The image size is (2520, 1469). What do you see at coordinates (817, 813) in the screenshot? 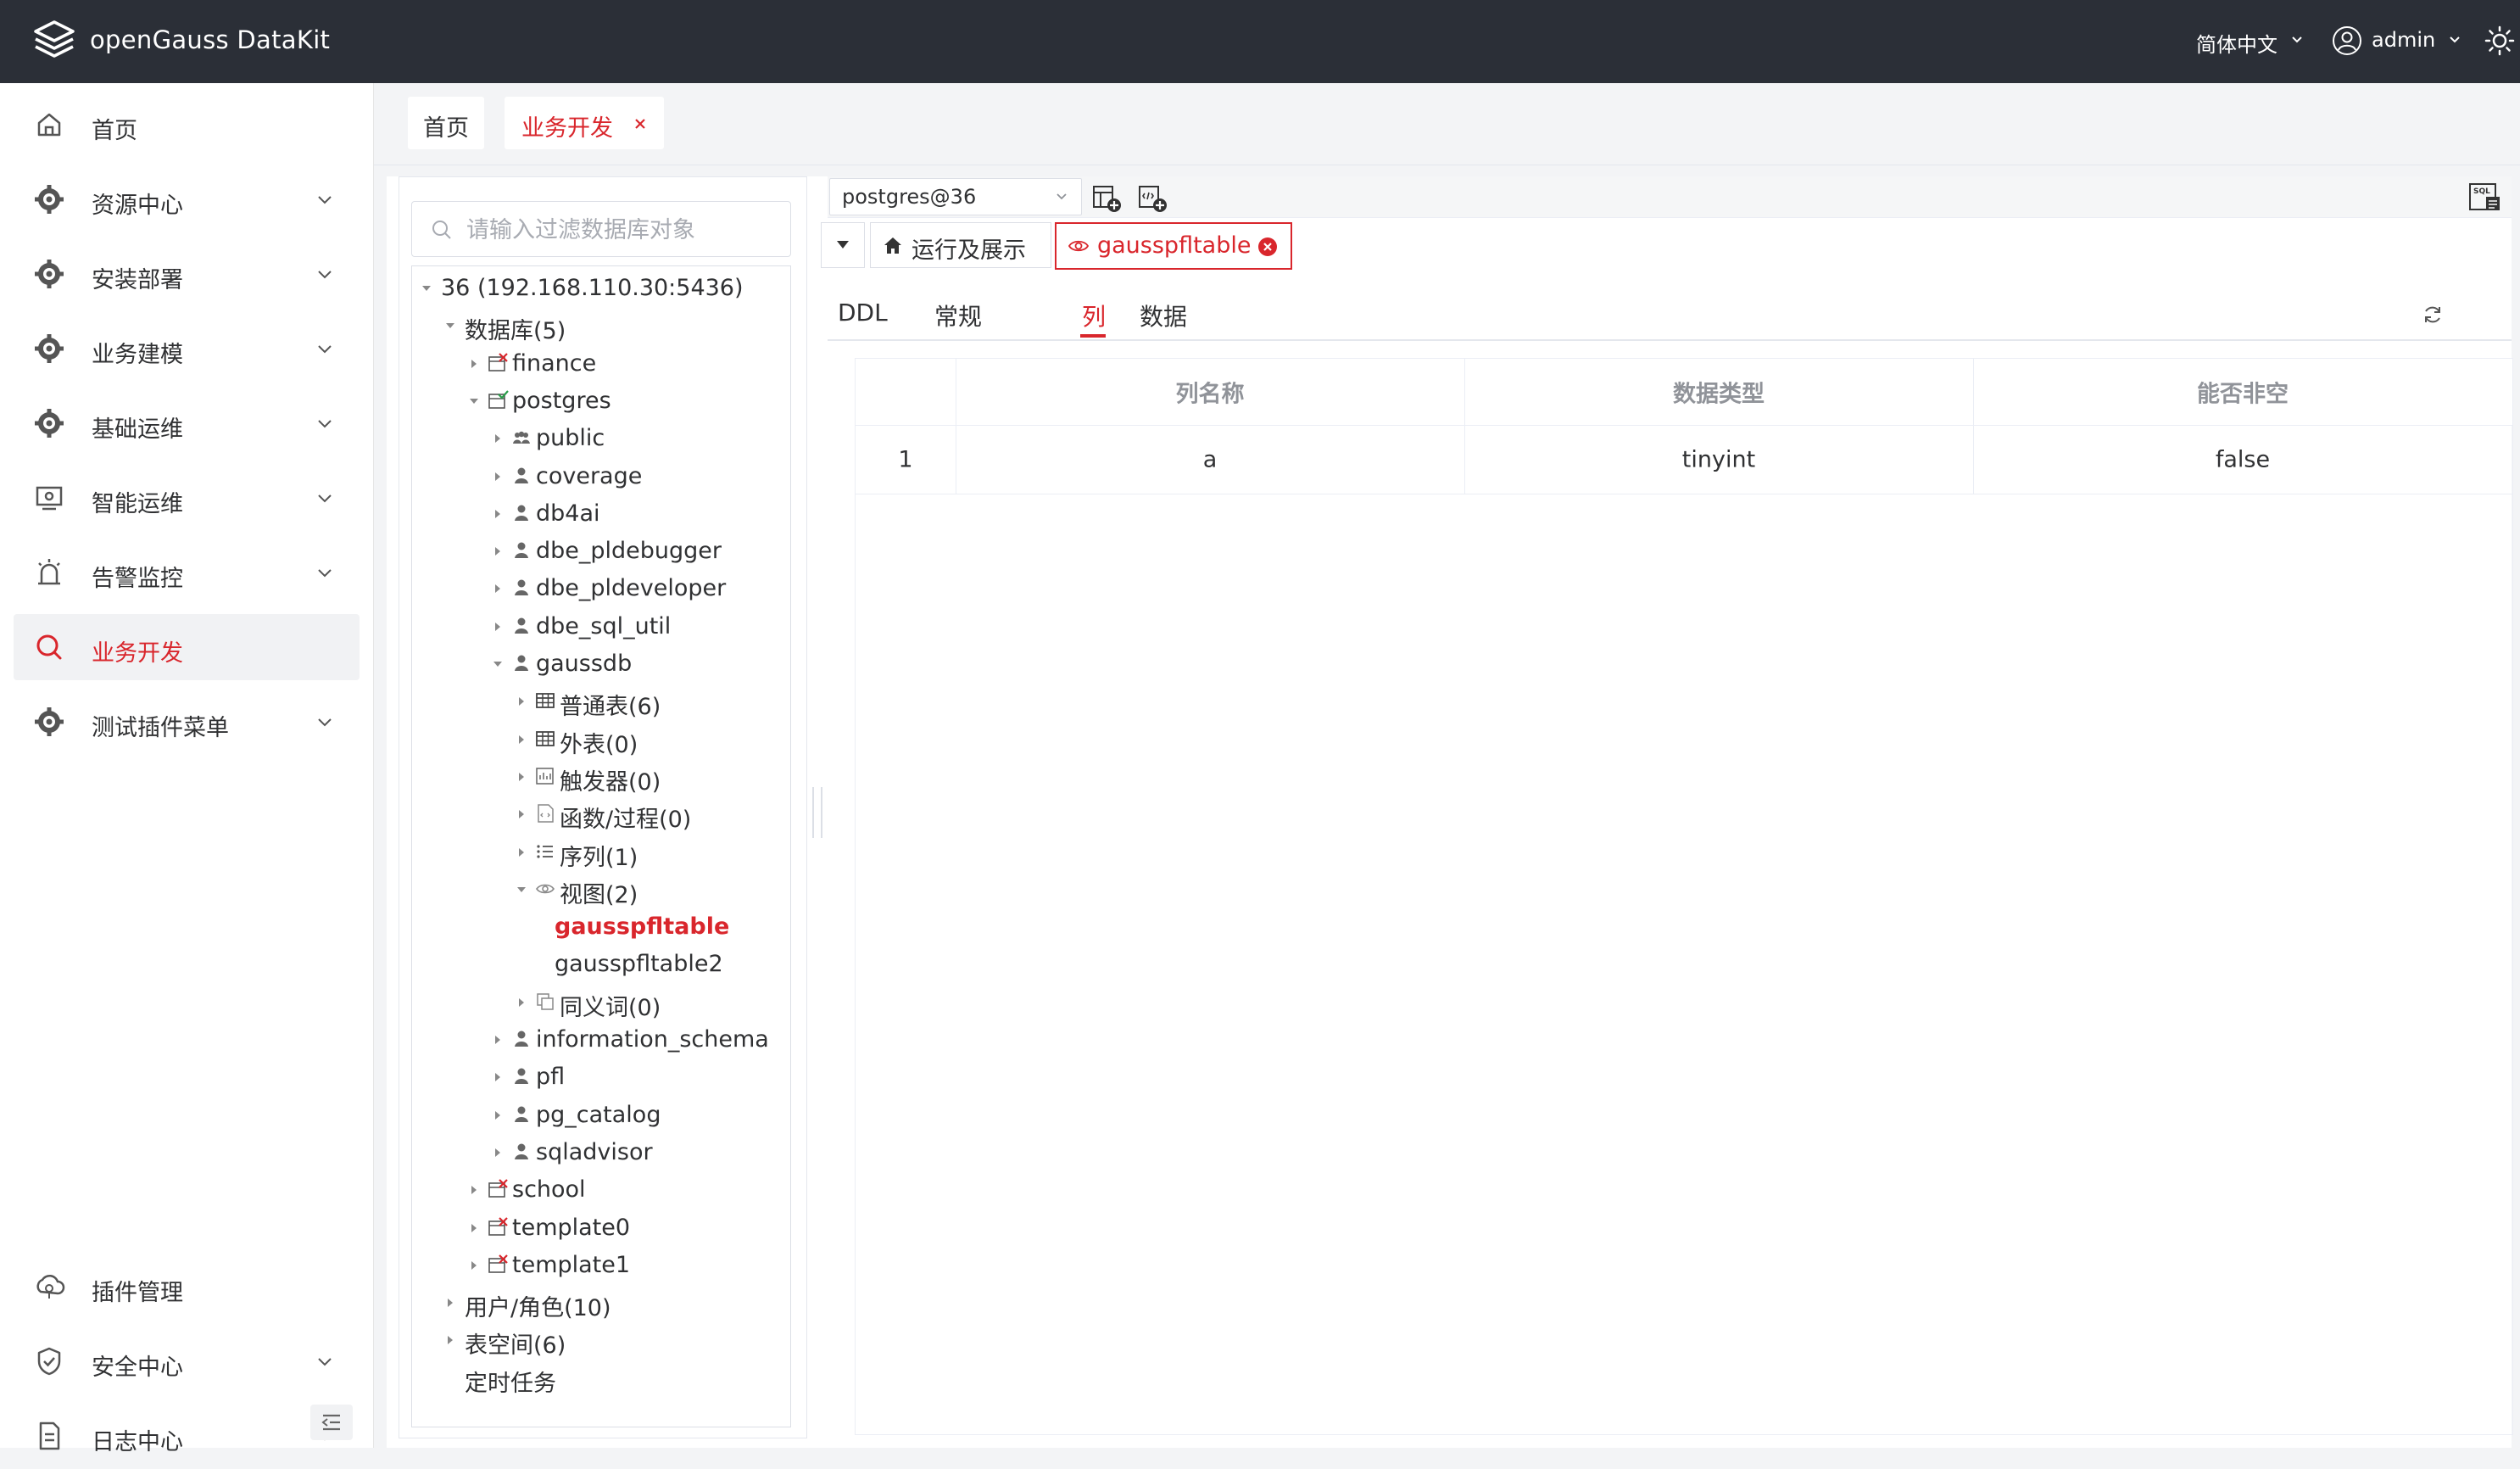
I see `panel-resize-handle` at bounding box center [817, 813].